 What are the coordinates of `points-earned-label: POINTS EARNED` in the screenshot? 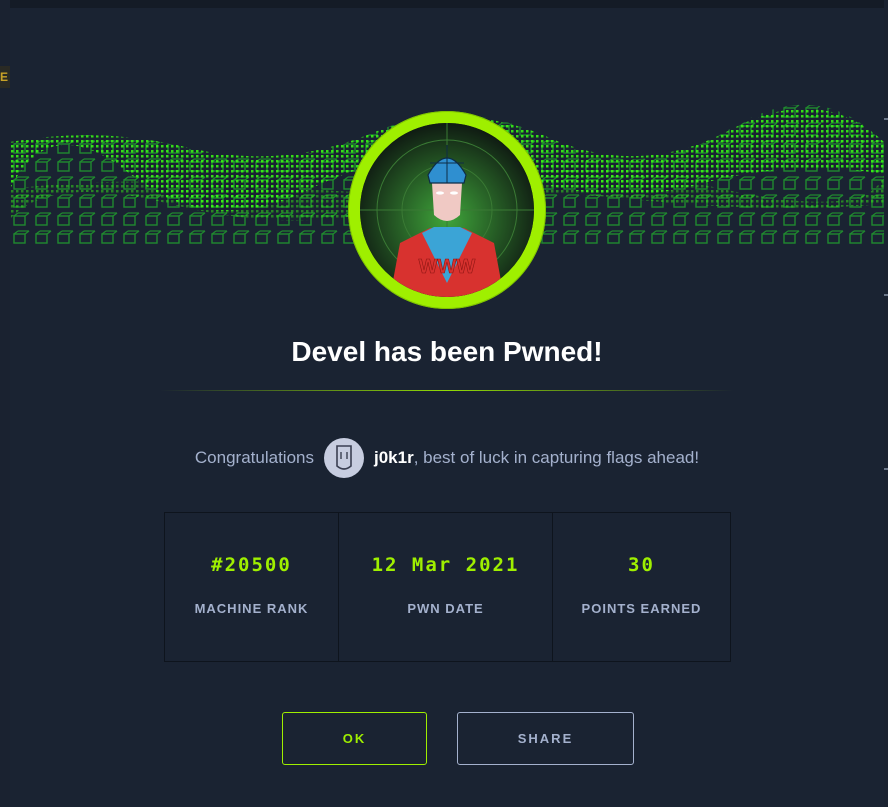 It's located at (641, 608).